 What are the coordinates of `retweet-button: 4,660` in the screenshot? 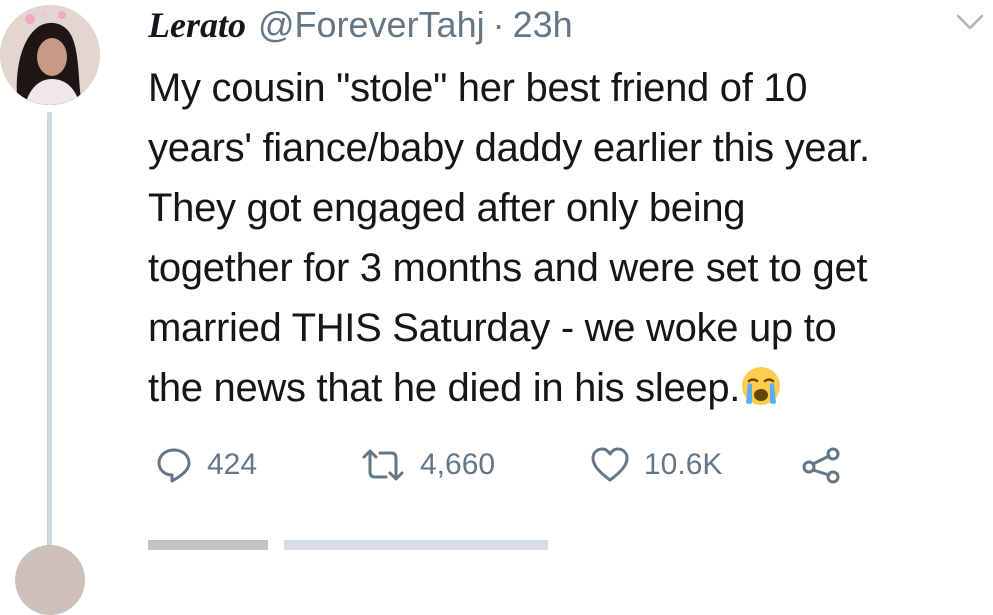 It's located at (475, 465).